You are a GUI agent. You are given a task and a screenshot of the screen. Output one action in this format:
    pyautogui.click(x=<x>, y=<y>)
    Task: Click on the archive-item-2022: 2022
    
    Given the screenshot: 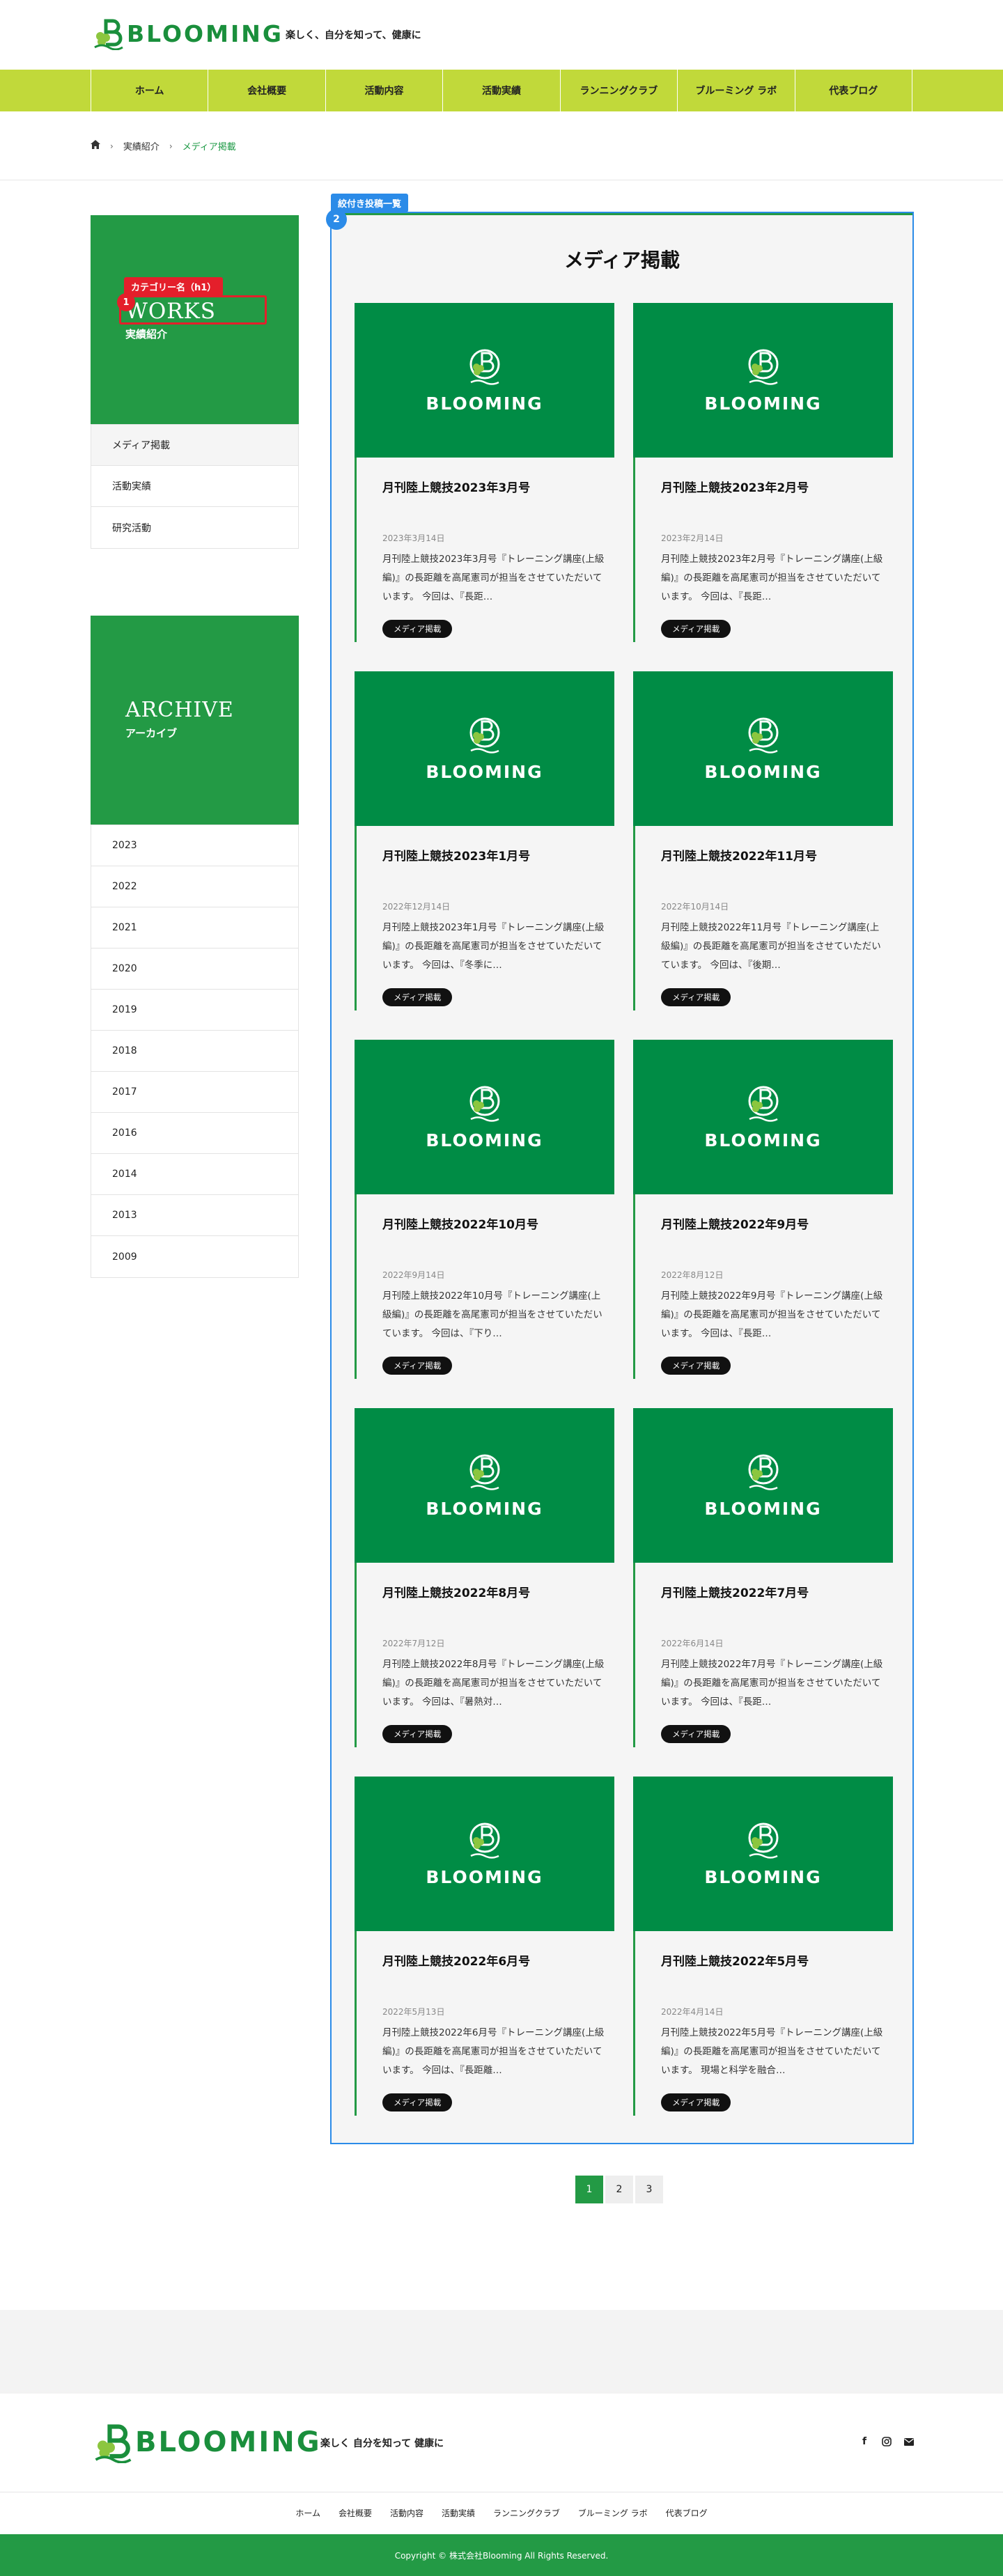 What is the action you would take?
    pyautogui.click(x=194, y=886)
    